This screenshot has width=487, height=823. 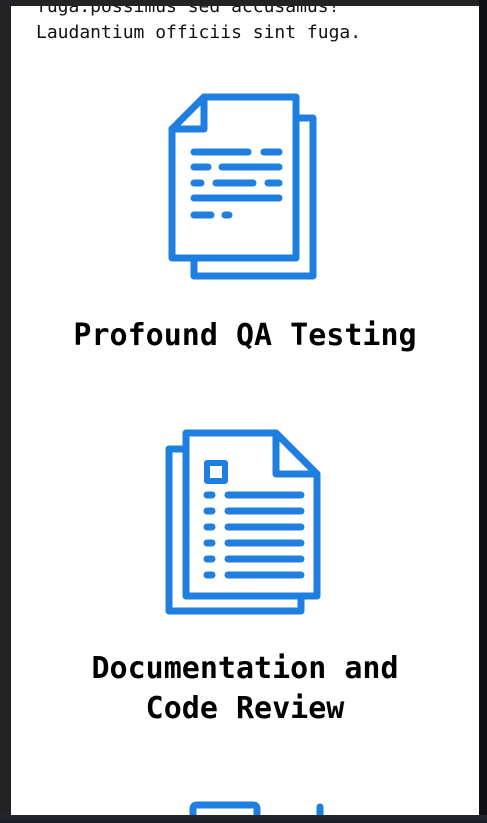 I want to click on window-edge, so click(x=483, y=411).